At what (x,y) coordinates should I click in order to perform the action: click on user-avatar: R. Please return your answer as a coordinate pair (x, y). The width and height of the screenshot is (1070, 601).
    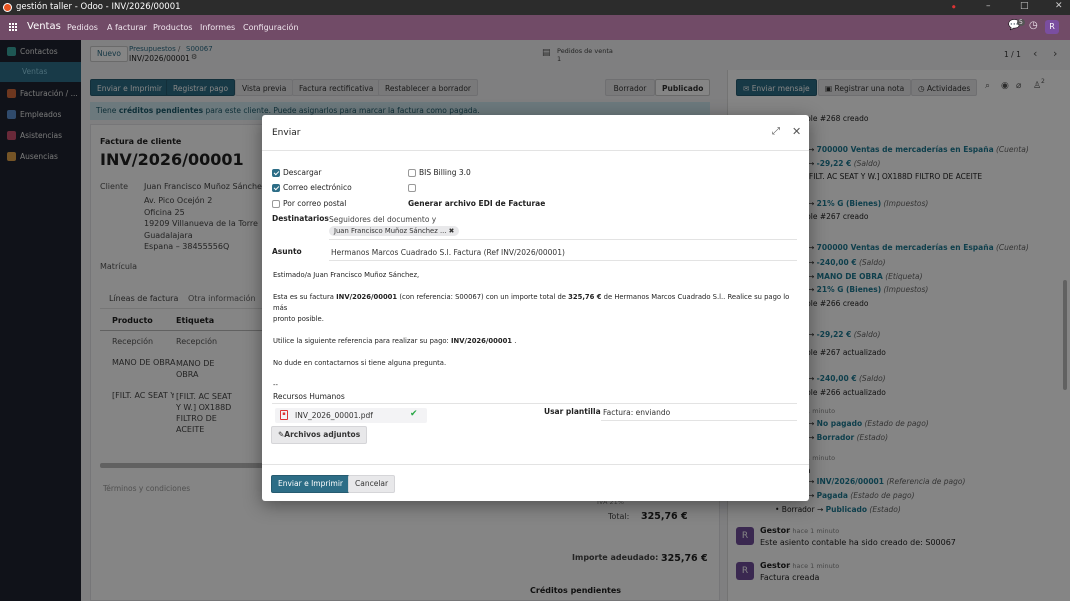
    Looking at the image, I should click on (1052, 27).